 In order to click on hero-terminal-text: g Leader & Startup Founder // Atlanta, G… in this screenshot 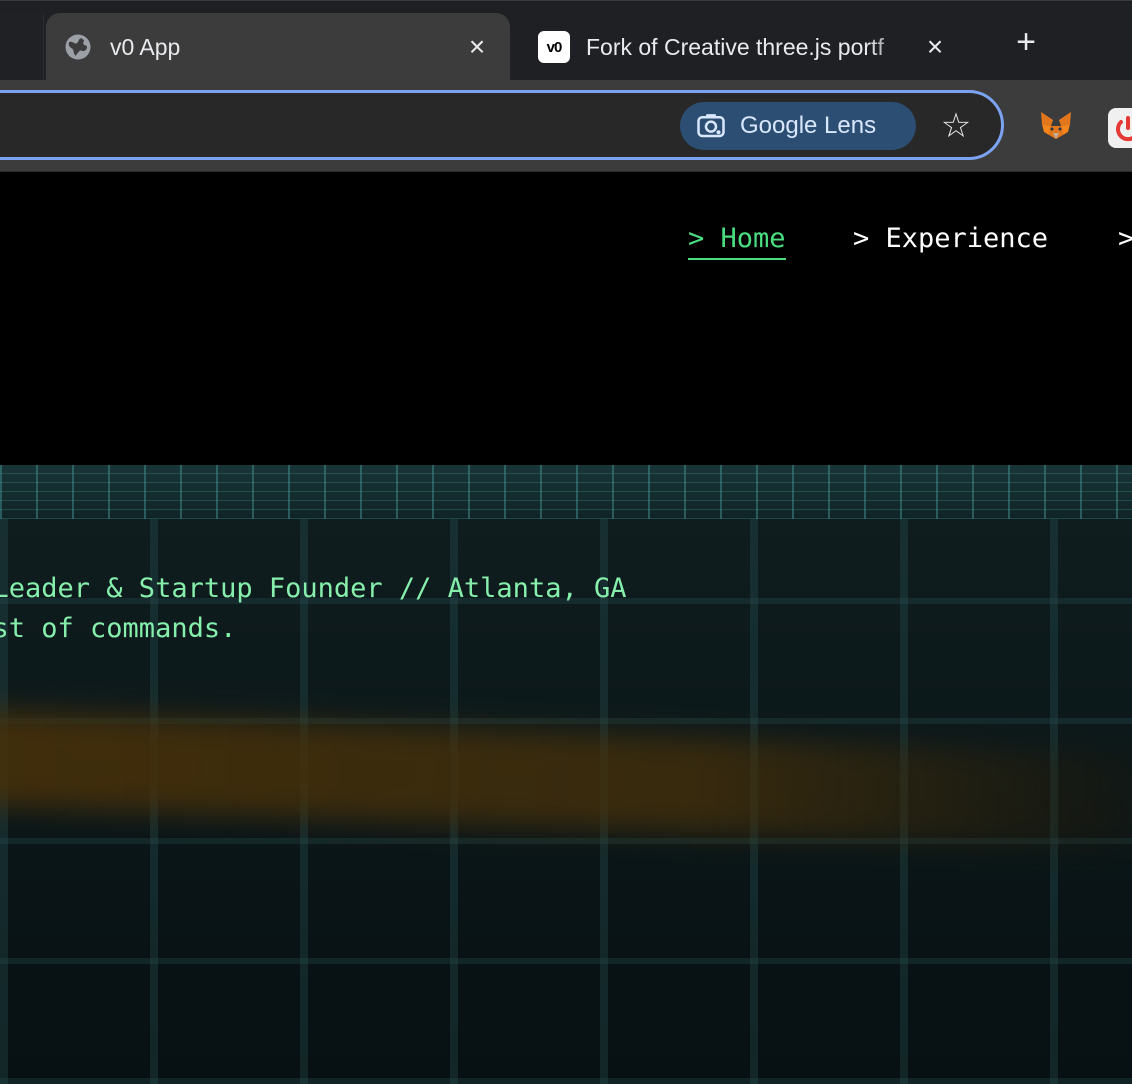, I will do `click(313, 609)`.